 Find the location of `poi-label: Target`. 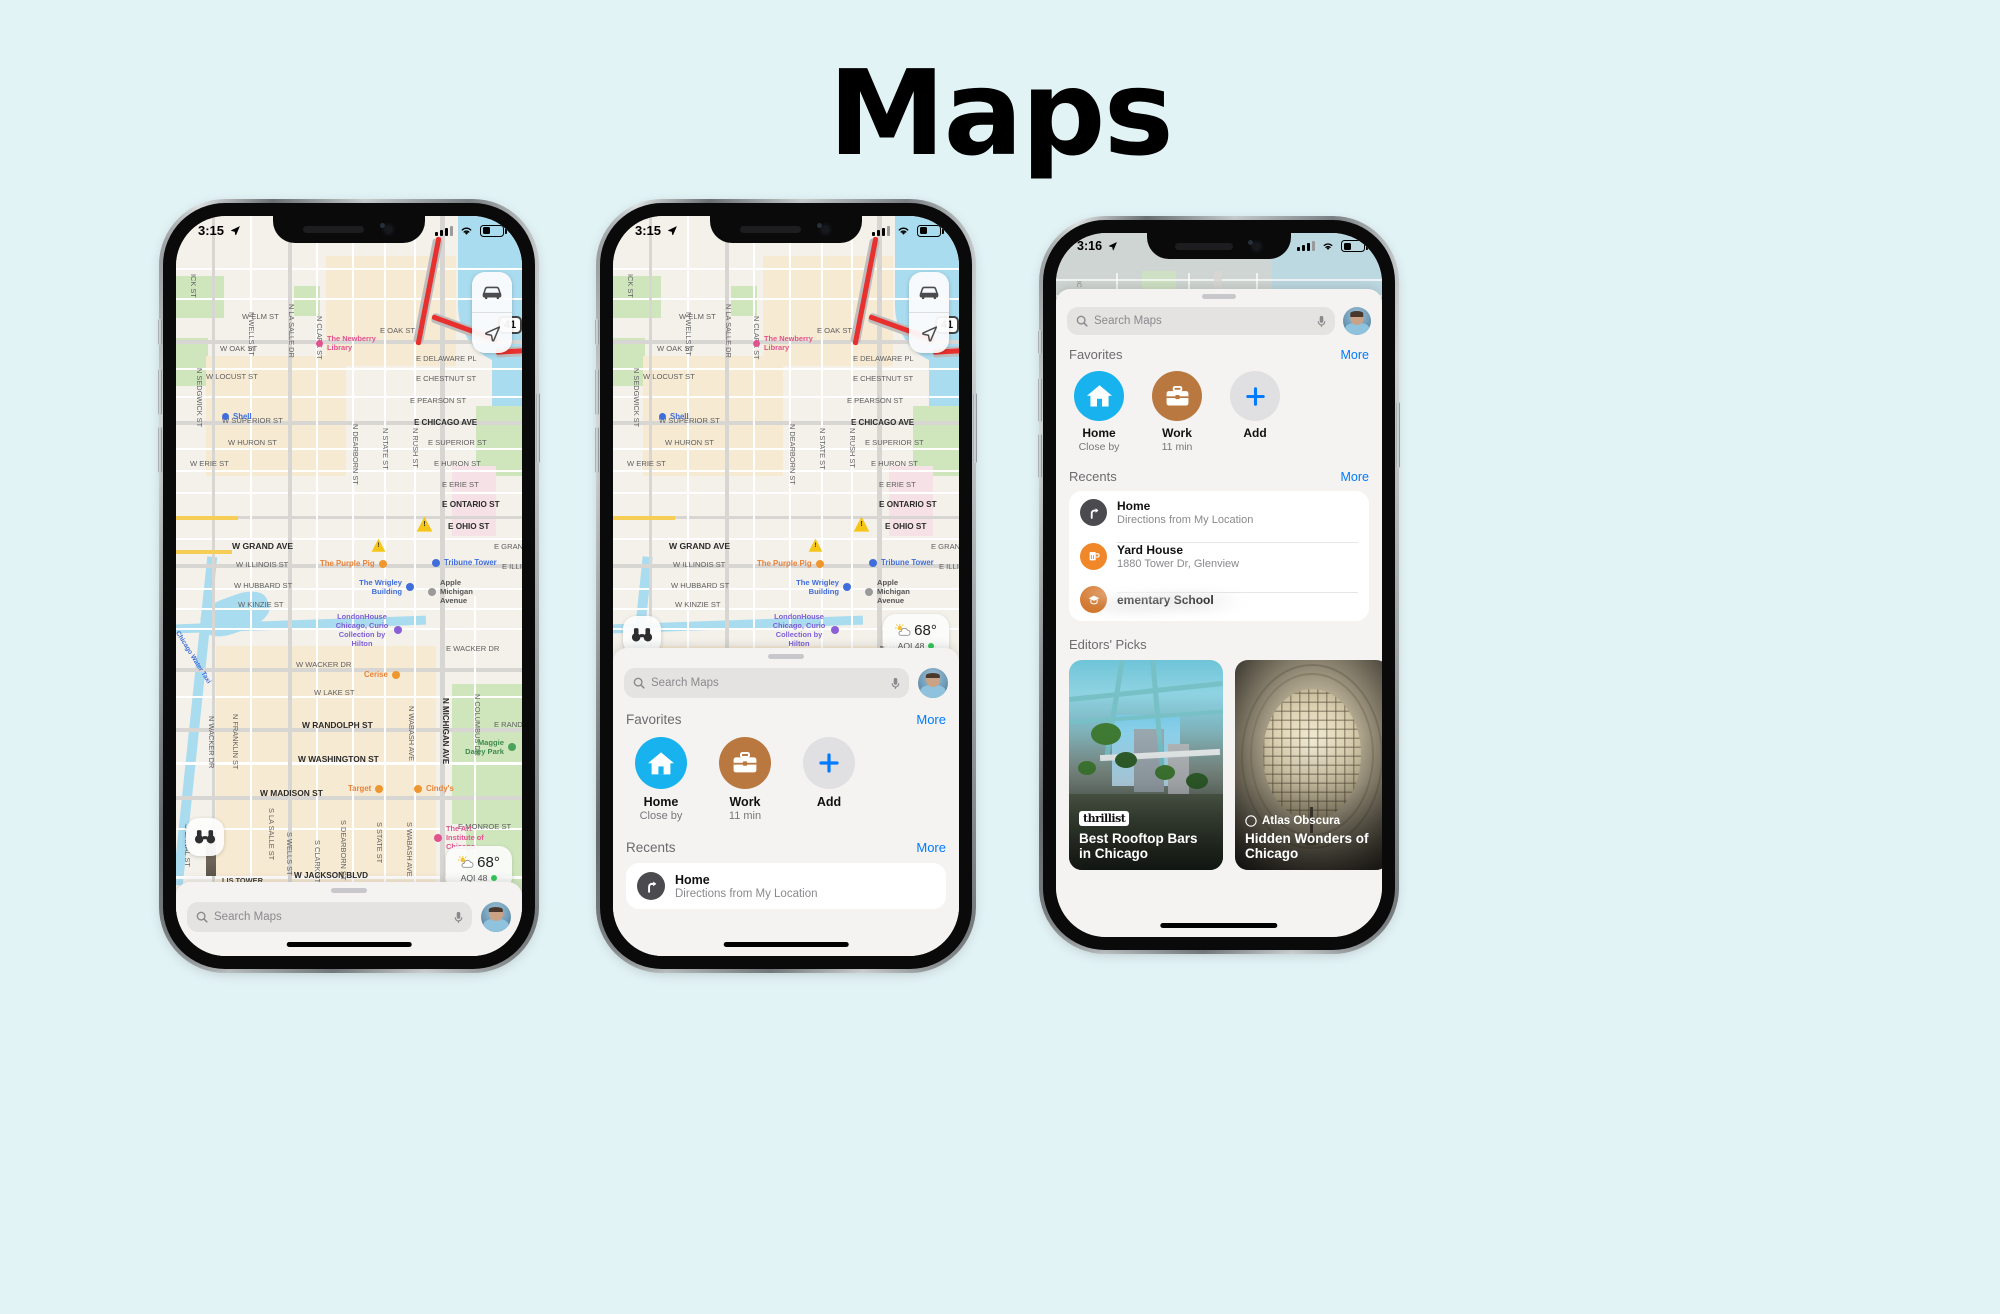

poi-label: Target is located at coordinates (360, 788).